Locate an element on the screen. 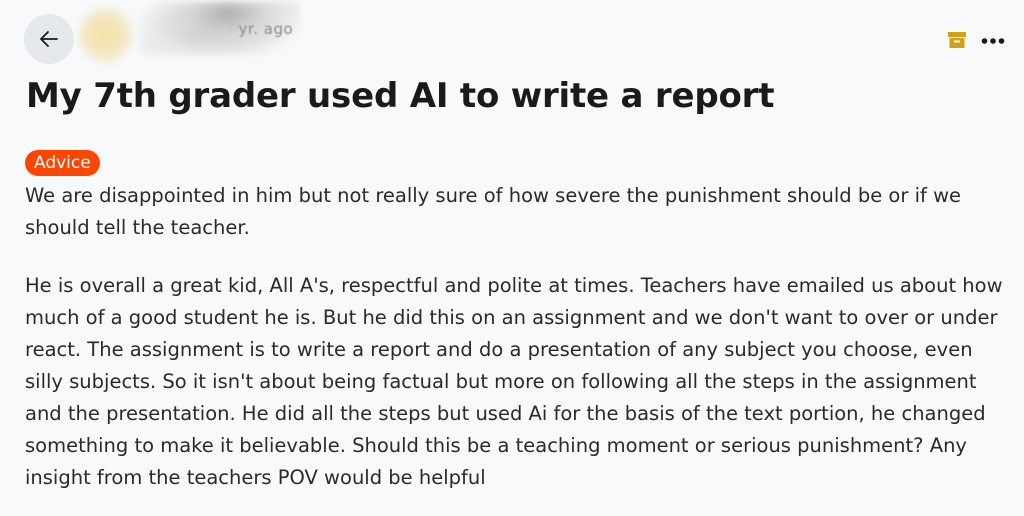 Image resolution: width=1024 pixels, height=516 pixels. post-timestamp: · yr. ago is located at coordinates (261, 29).